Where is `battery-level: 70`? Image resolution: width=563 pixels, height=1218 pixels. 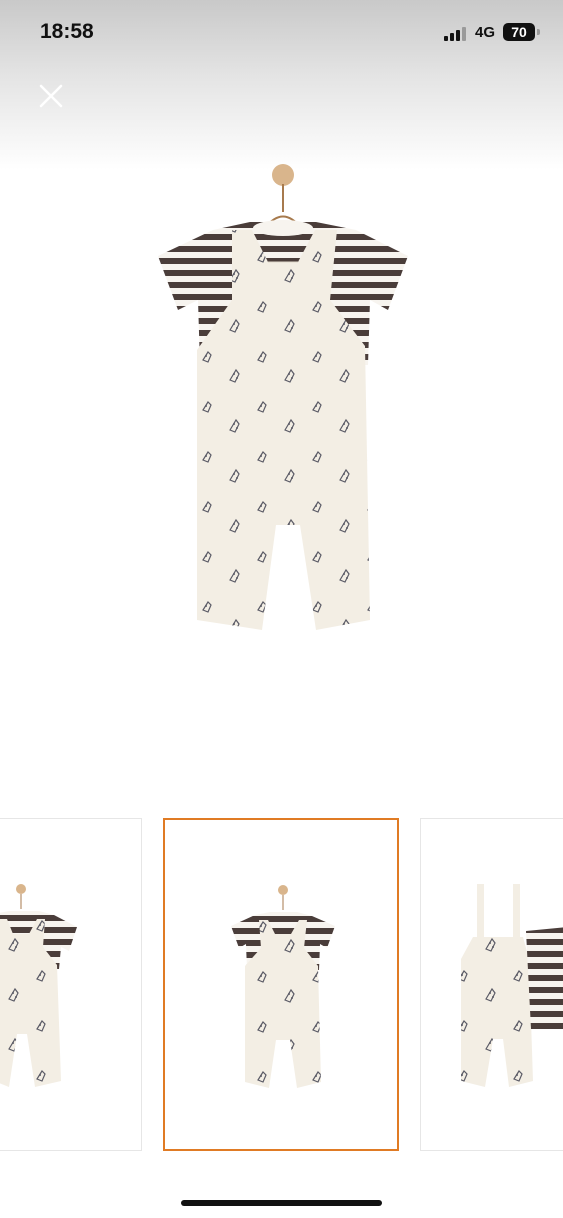 battery-level: 70 is located at coordinates (519, 32).